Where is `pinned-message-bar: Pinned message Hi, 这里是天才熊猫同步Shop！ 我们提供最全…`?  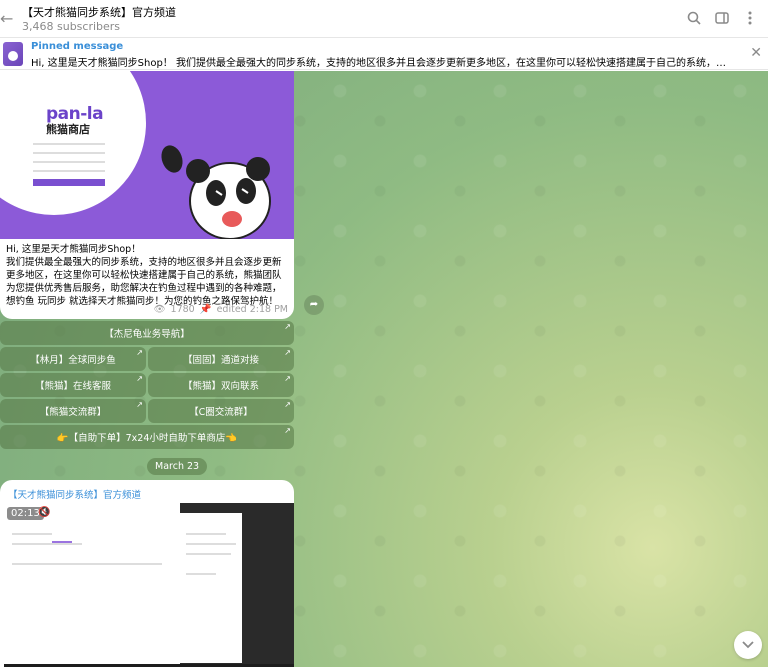
pinned-message-bar: Pinned message Hi, 这里是天才熊猫同步Shop！ 我们提供最全… is located at coordinates (384, 54).